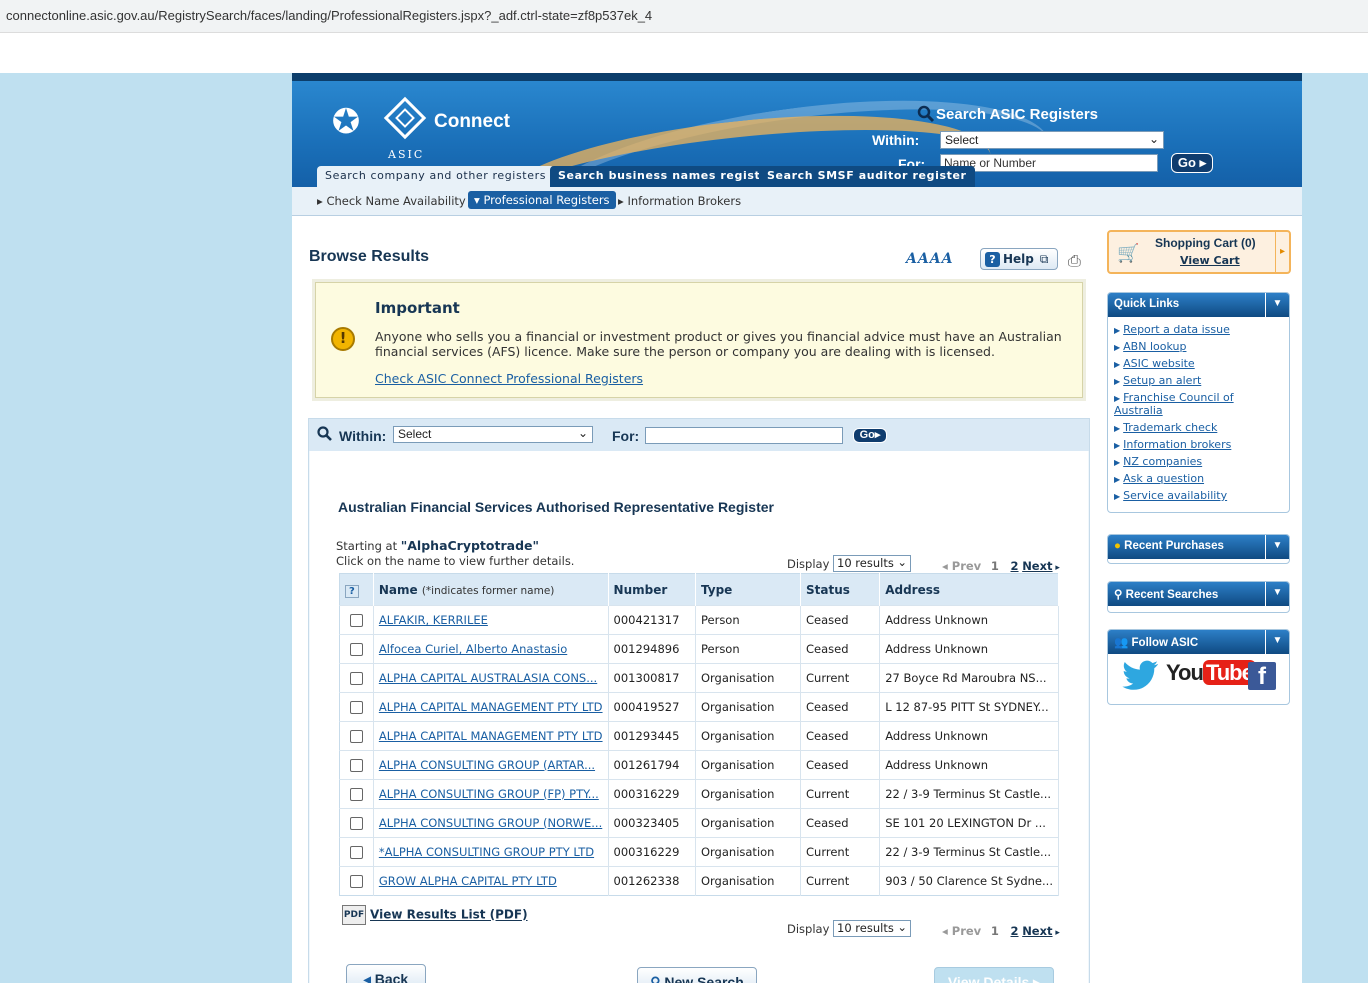  I want to click on view-results-pdf-link: PDF View Results List (PDF), so click(435, 915).